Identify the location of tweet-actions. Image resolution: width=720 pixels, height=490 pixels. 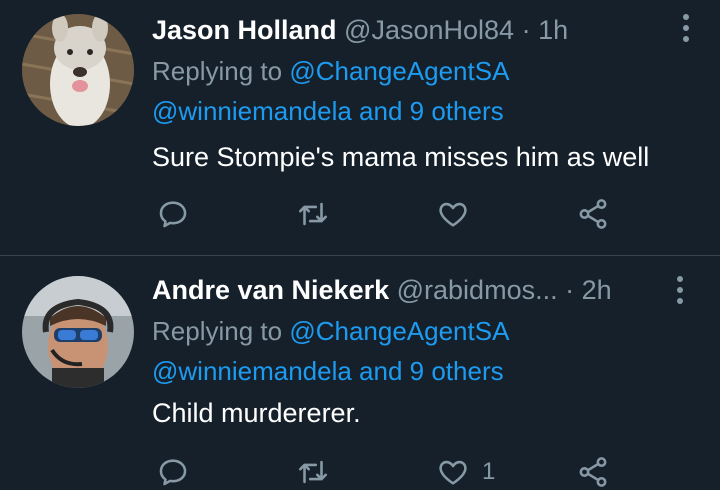
(387, 214).